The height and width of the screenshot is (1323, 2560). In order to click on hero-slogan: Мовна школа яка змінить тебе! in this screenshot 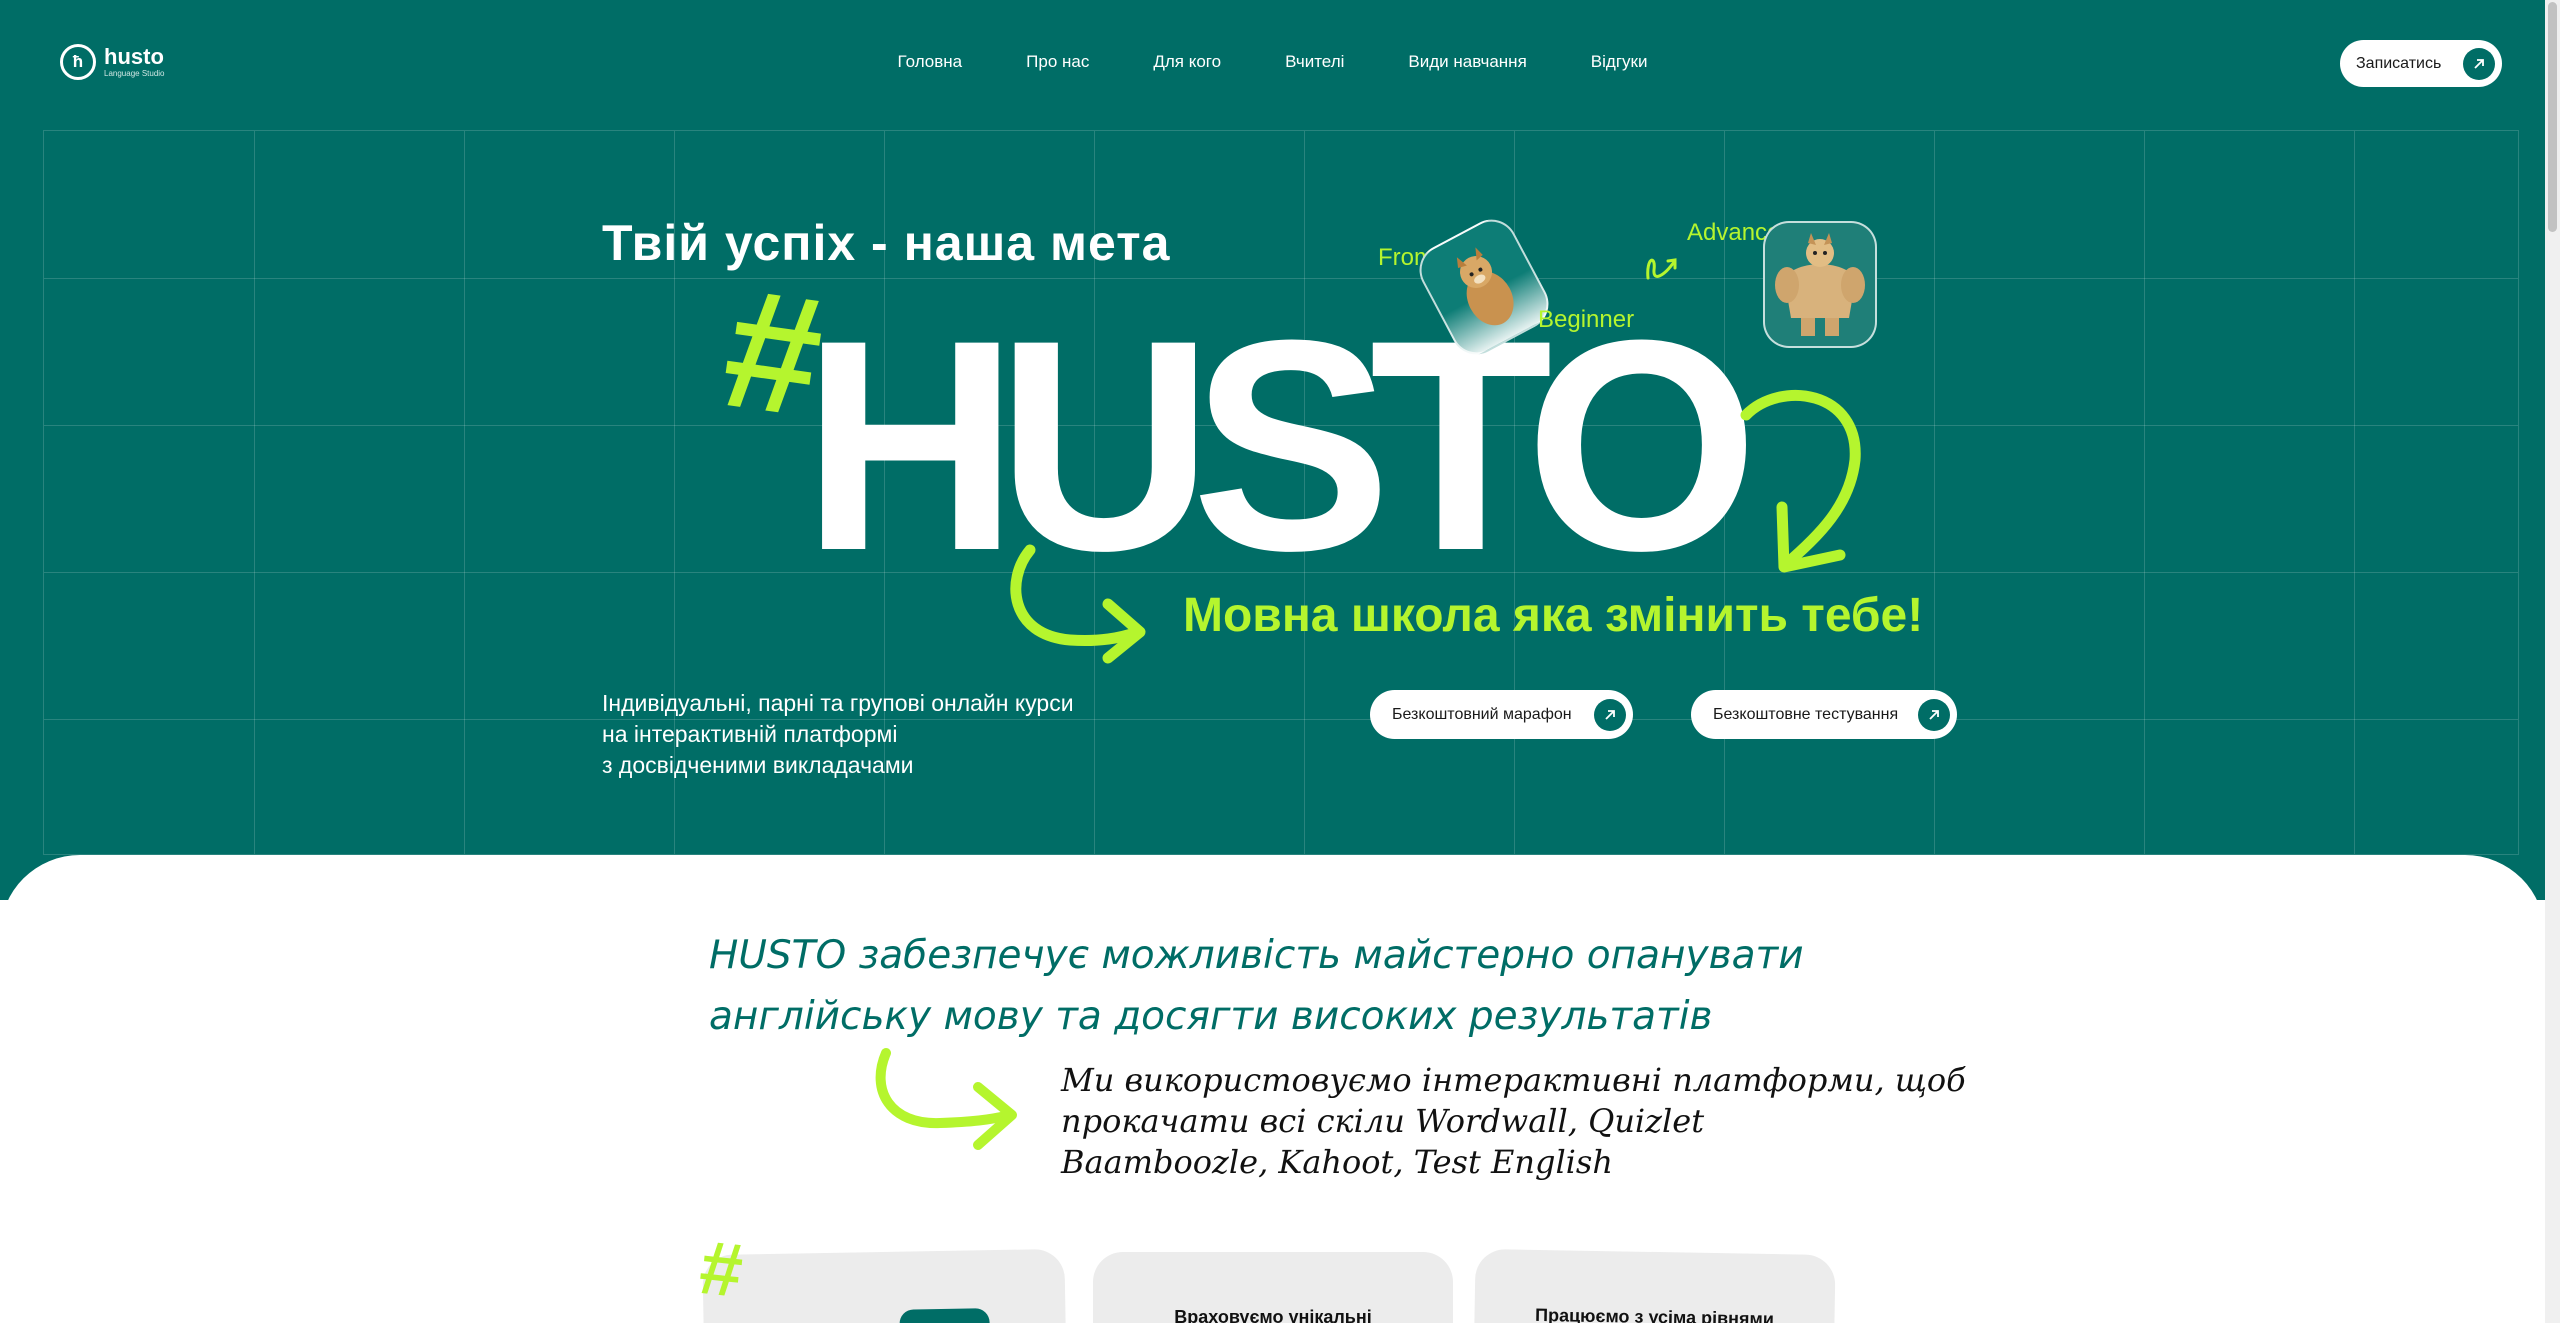, I will do `click(1553, 615)`.